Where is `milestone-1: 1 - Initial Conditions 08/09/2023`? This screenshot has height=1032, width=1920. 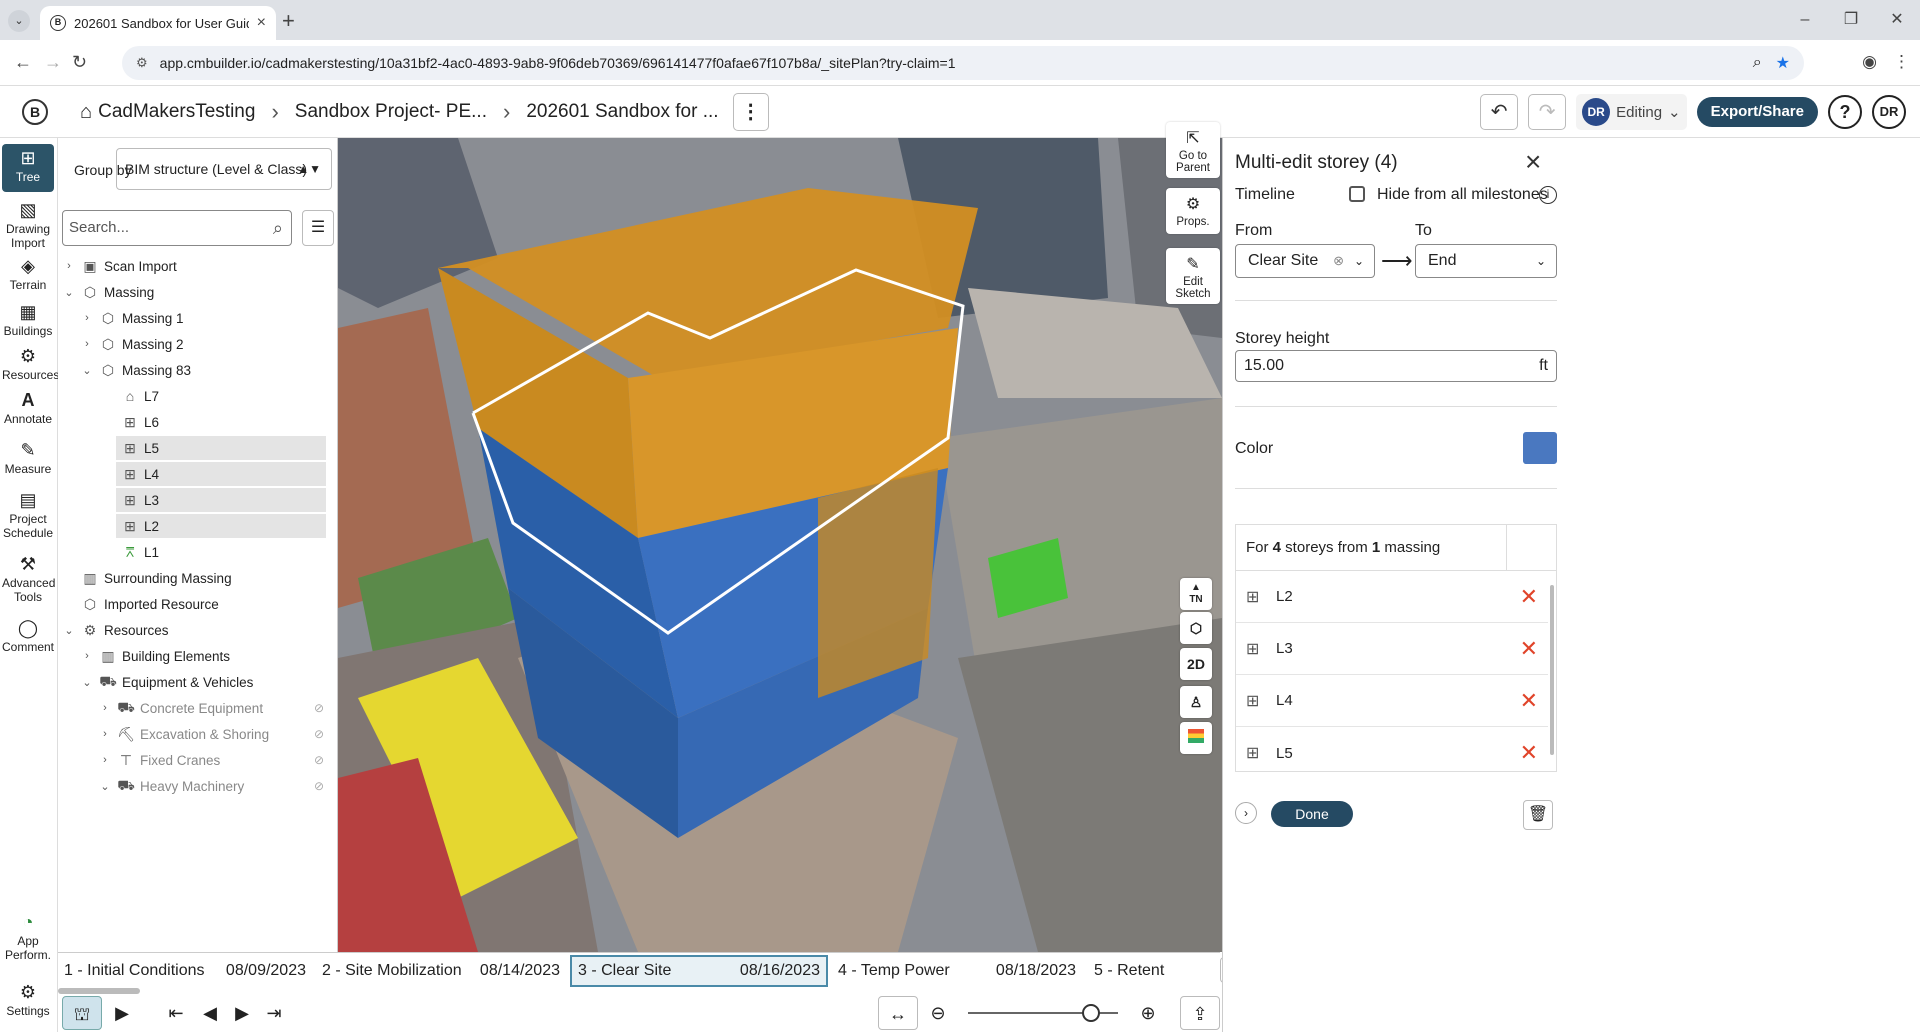
milestone-1: 1 - Initial Conditions 08/09/2023 is located at coordinates (185, 971).